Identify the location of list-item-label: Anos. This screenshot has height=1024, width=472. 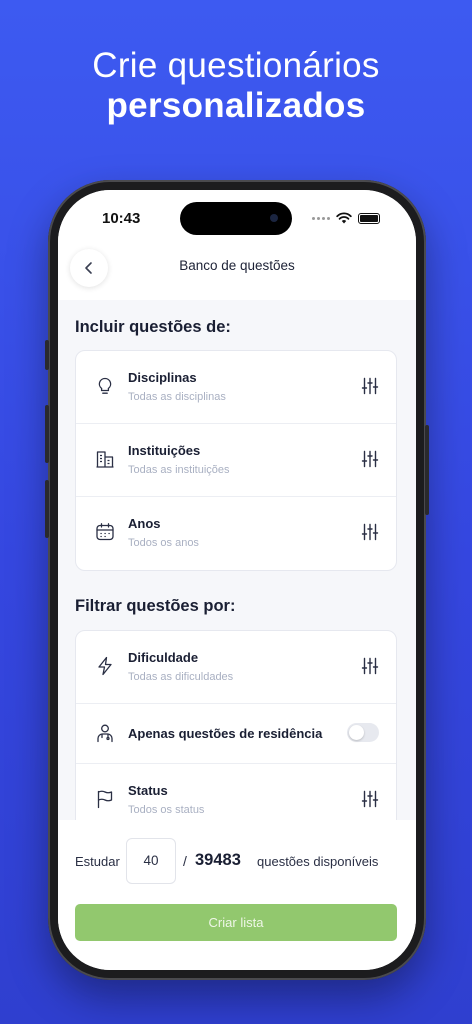
(144, 523).